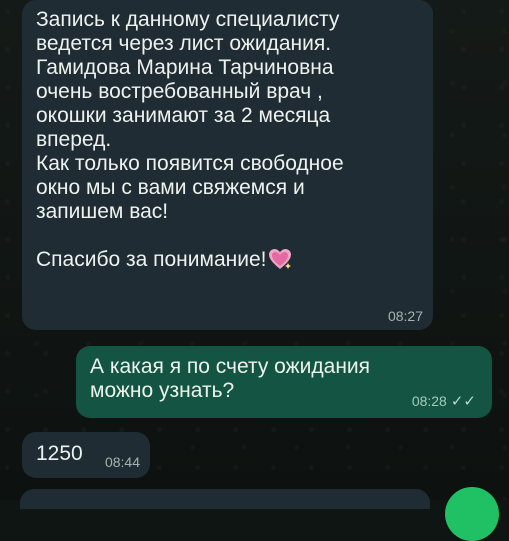  I want to click on floating-action-button, so click(472, 514).